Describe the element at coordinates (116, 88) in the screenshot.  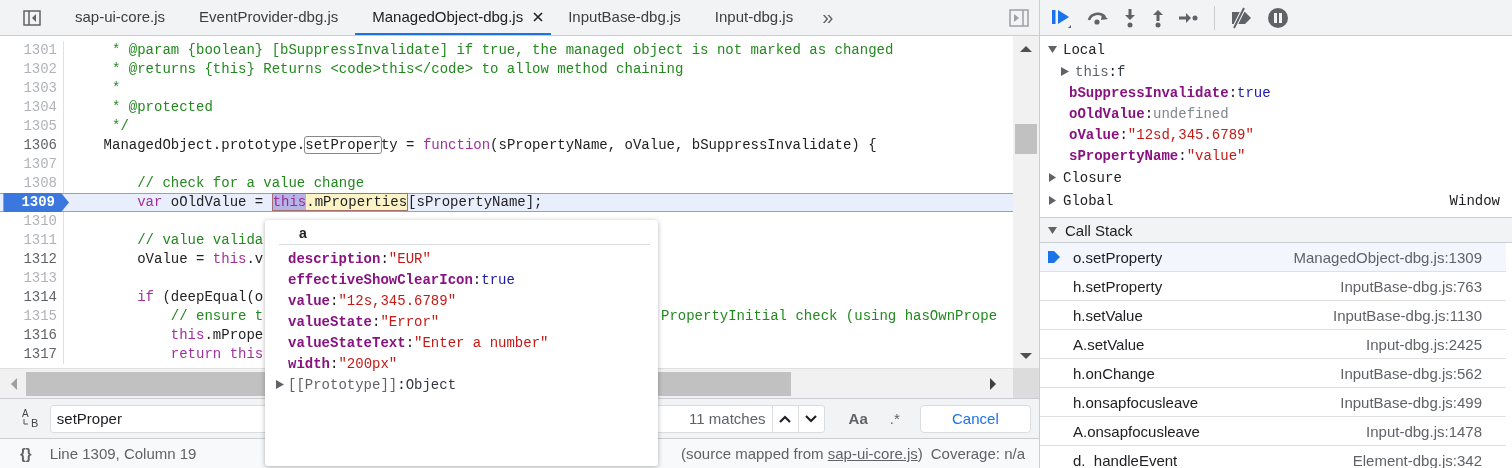
I see `code-line: *` at that location.